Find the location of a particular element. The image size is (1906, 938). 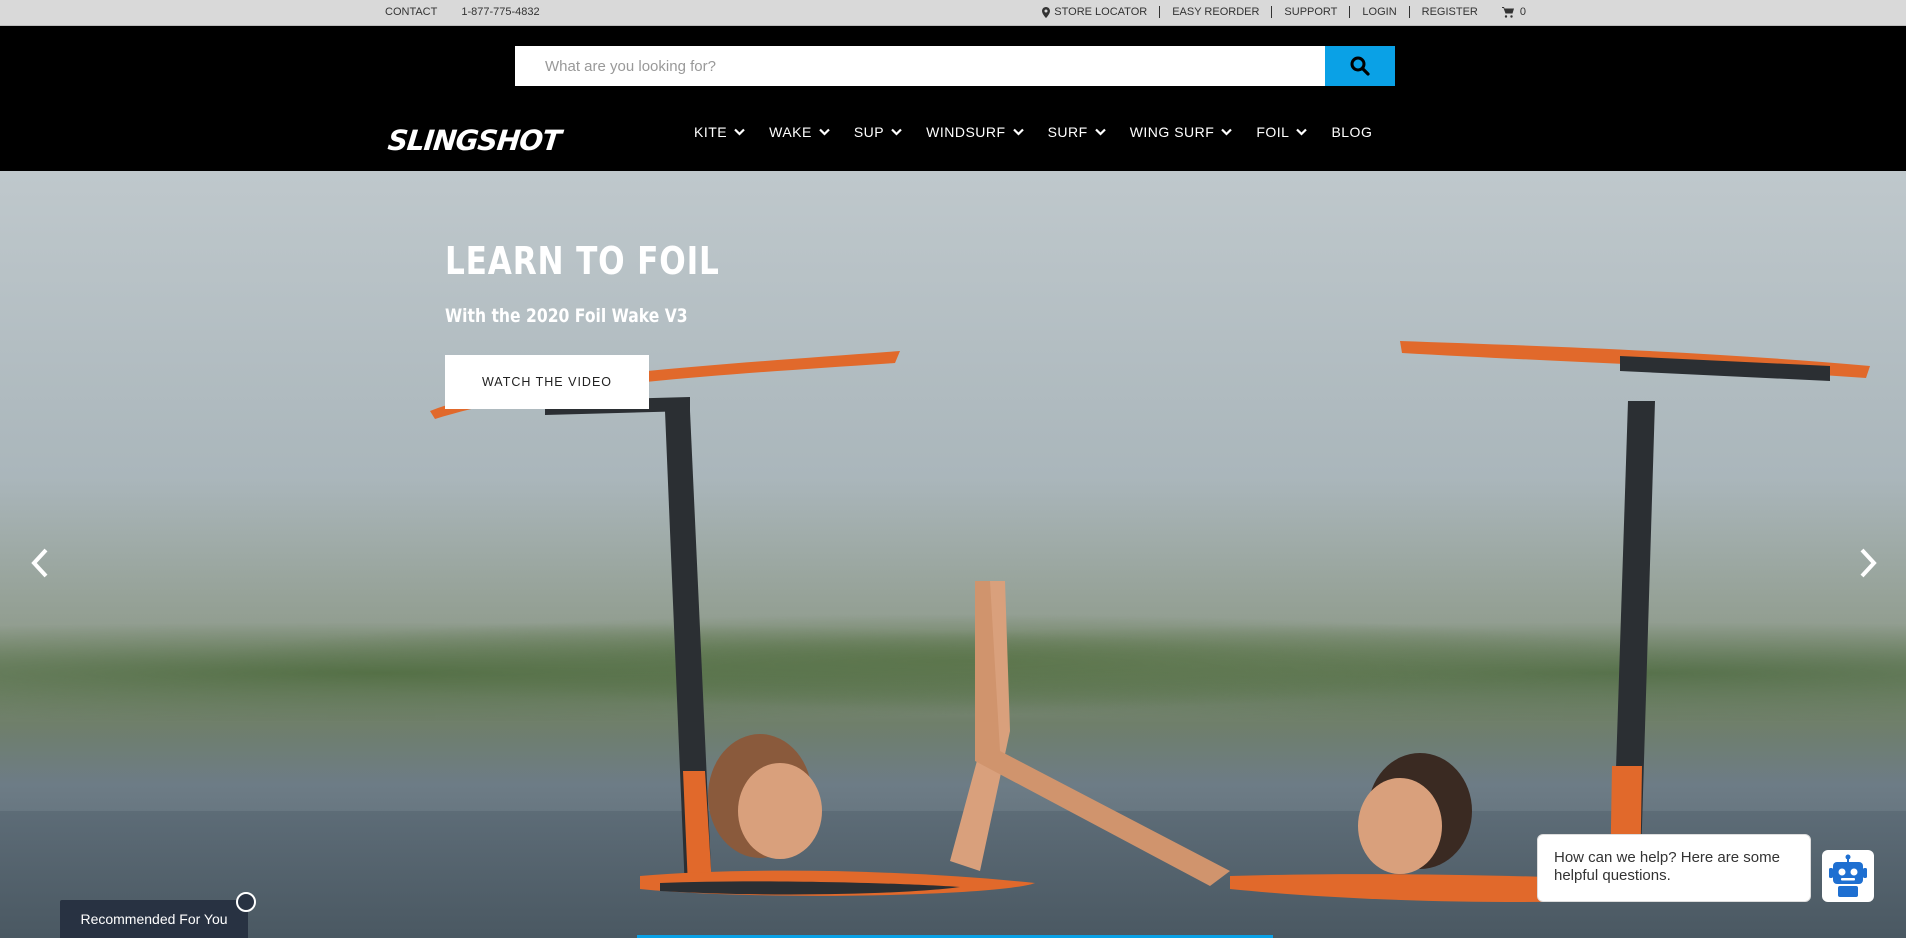

store-locator-link: STORE LOCATOR is located at coordinates (1095, 12).